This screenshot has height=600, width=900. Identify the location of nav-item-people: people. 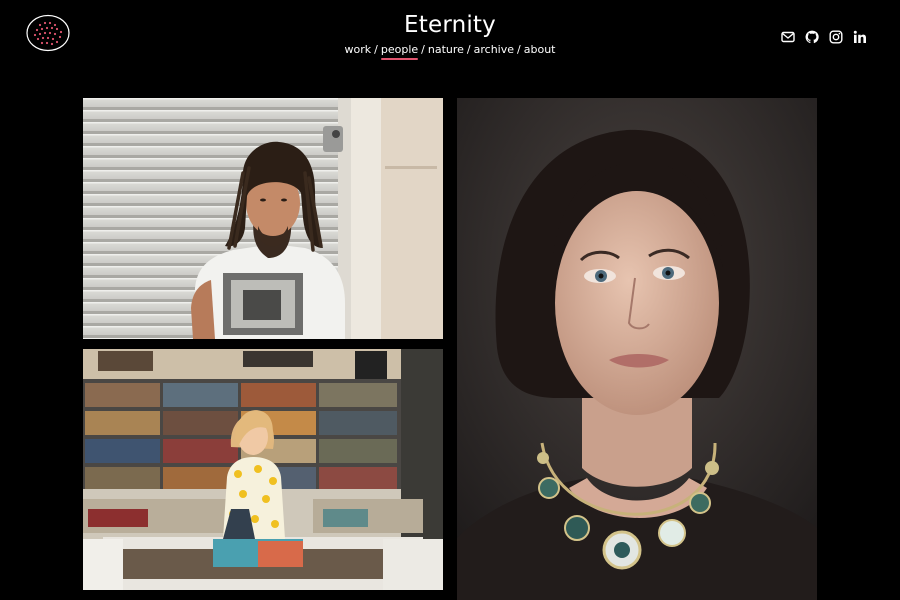
(399, 49).